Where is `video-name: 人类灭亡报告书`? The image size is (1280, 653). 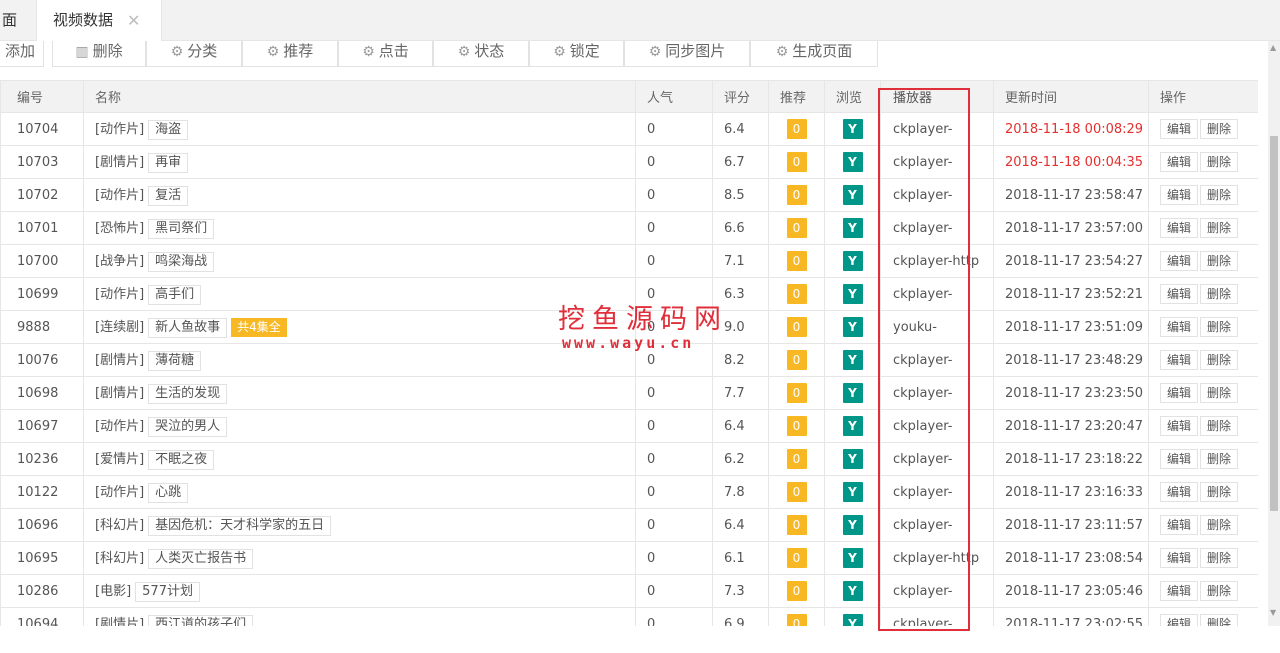
video-name: 人类灭亡报告书 is located at coordinates (201, 559).